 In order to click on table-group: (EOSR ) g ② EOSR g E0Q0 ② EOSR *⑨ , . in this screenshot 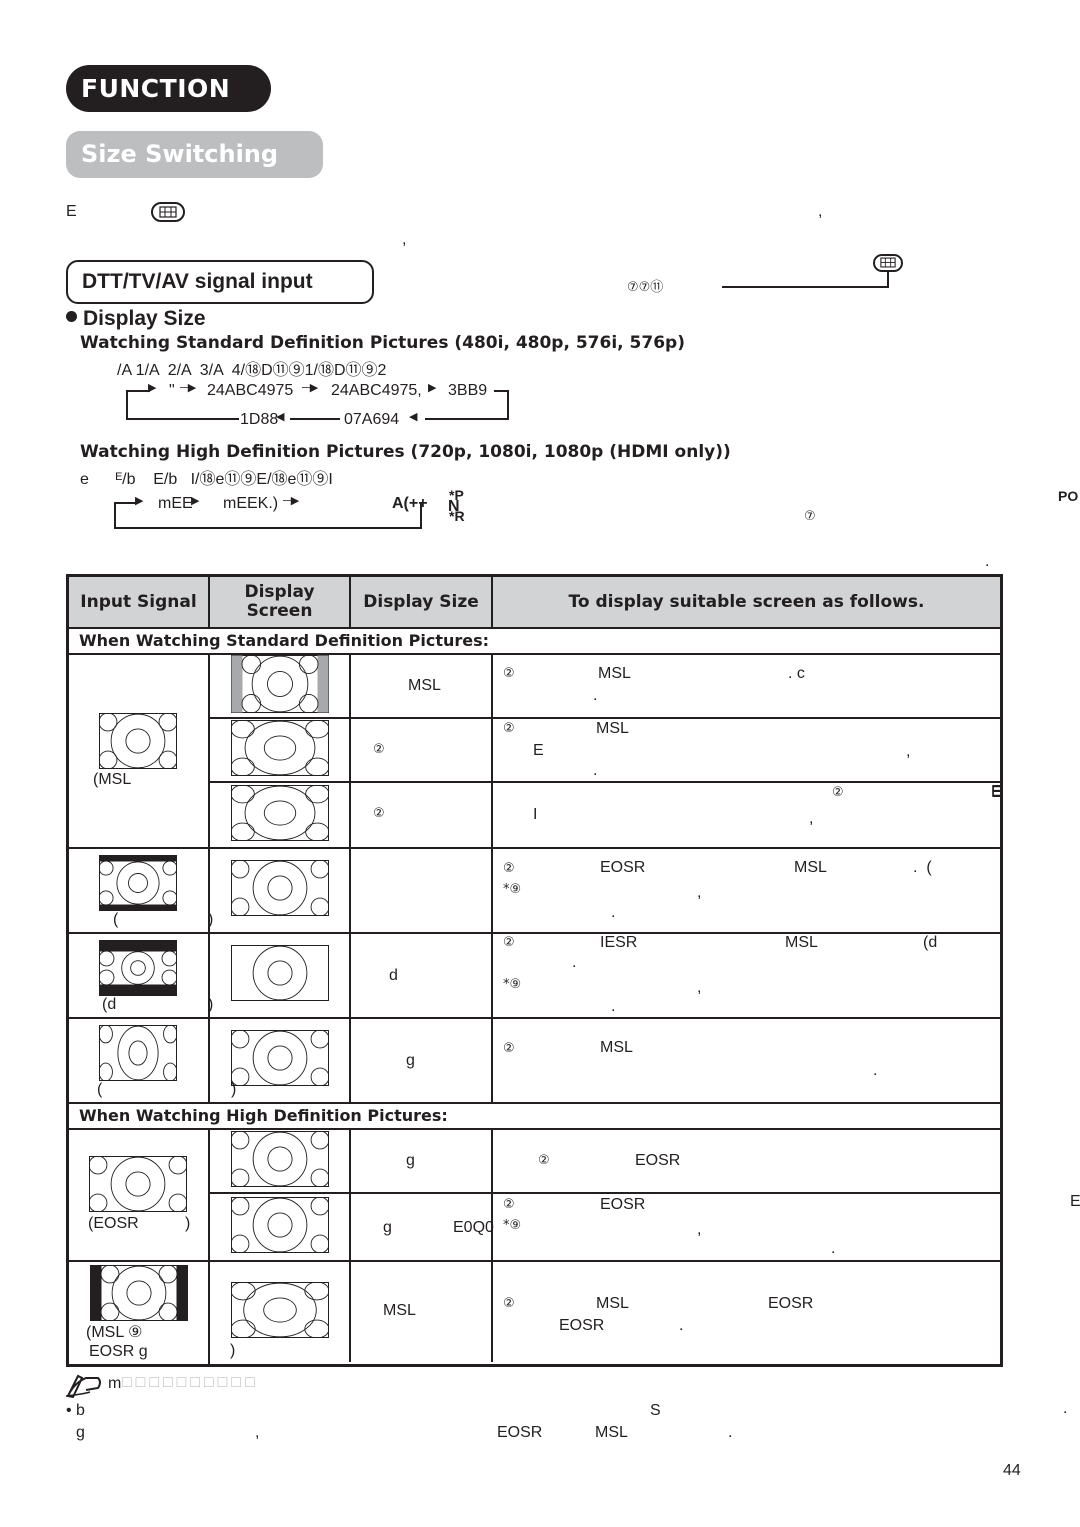, I will do `click(534, 1196)`.